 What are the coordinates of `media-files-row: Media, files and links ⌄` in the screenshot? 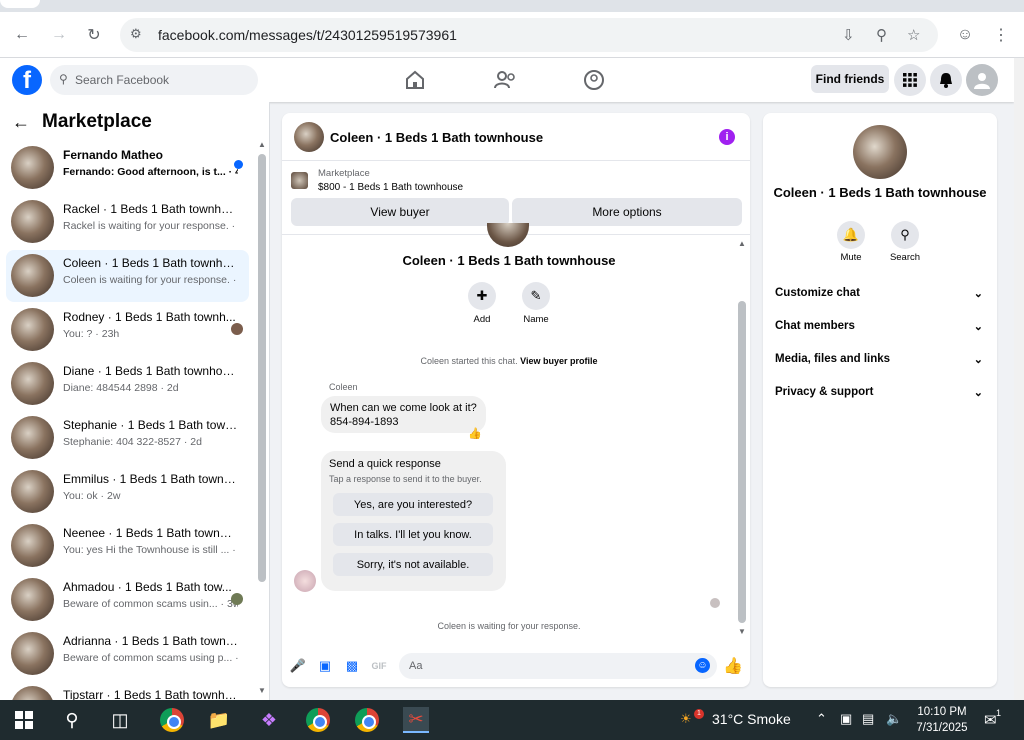 It's located at (880, 363).